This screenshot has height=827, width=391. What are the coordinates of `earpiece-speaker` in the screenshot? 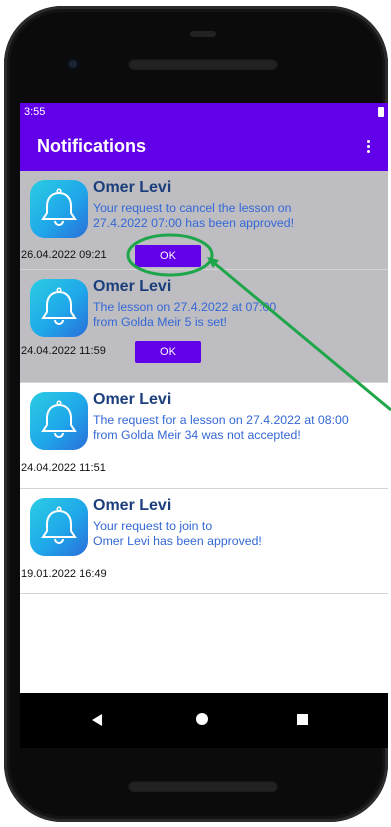 It's located at (203, 64).